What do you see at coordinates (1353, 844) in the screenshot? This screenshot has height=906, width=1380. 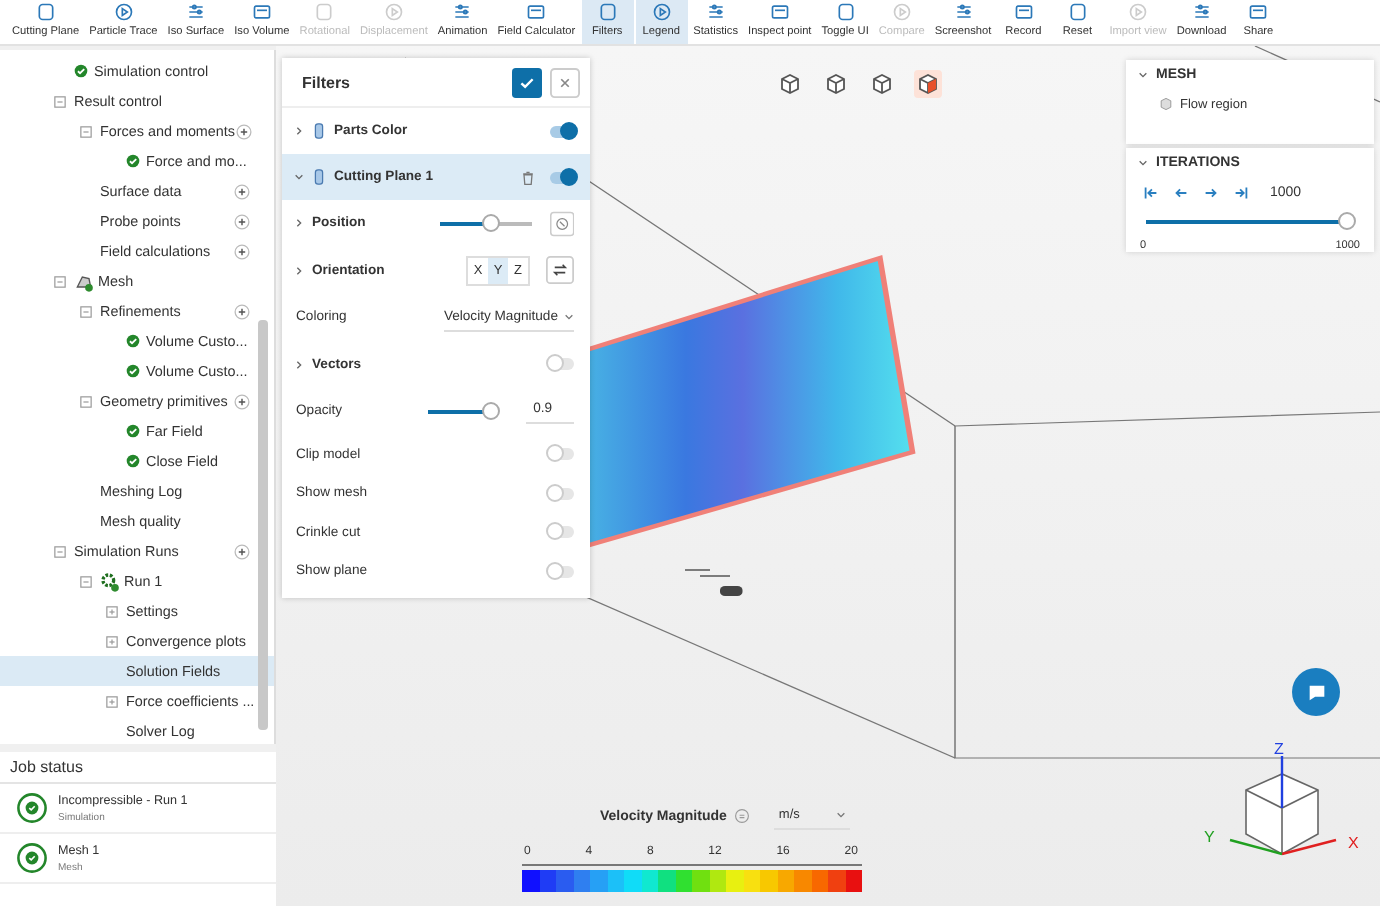 I see `axis-label: X` at bounding box center [1353, 844].